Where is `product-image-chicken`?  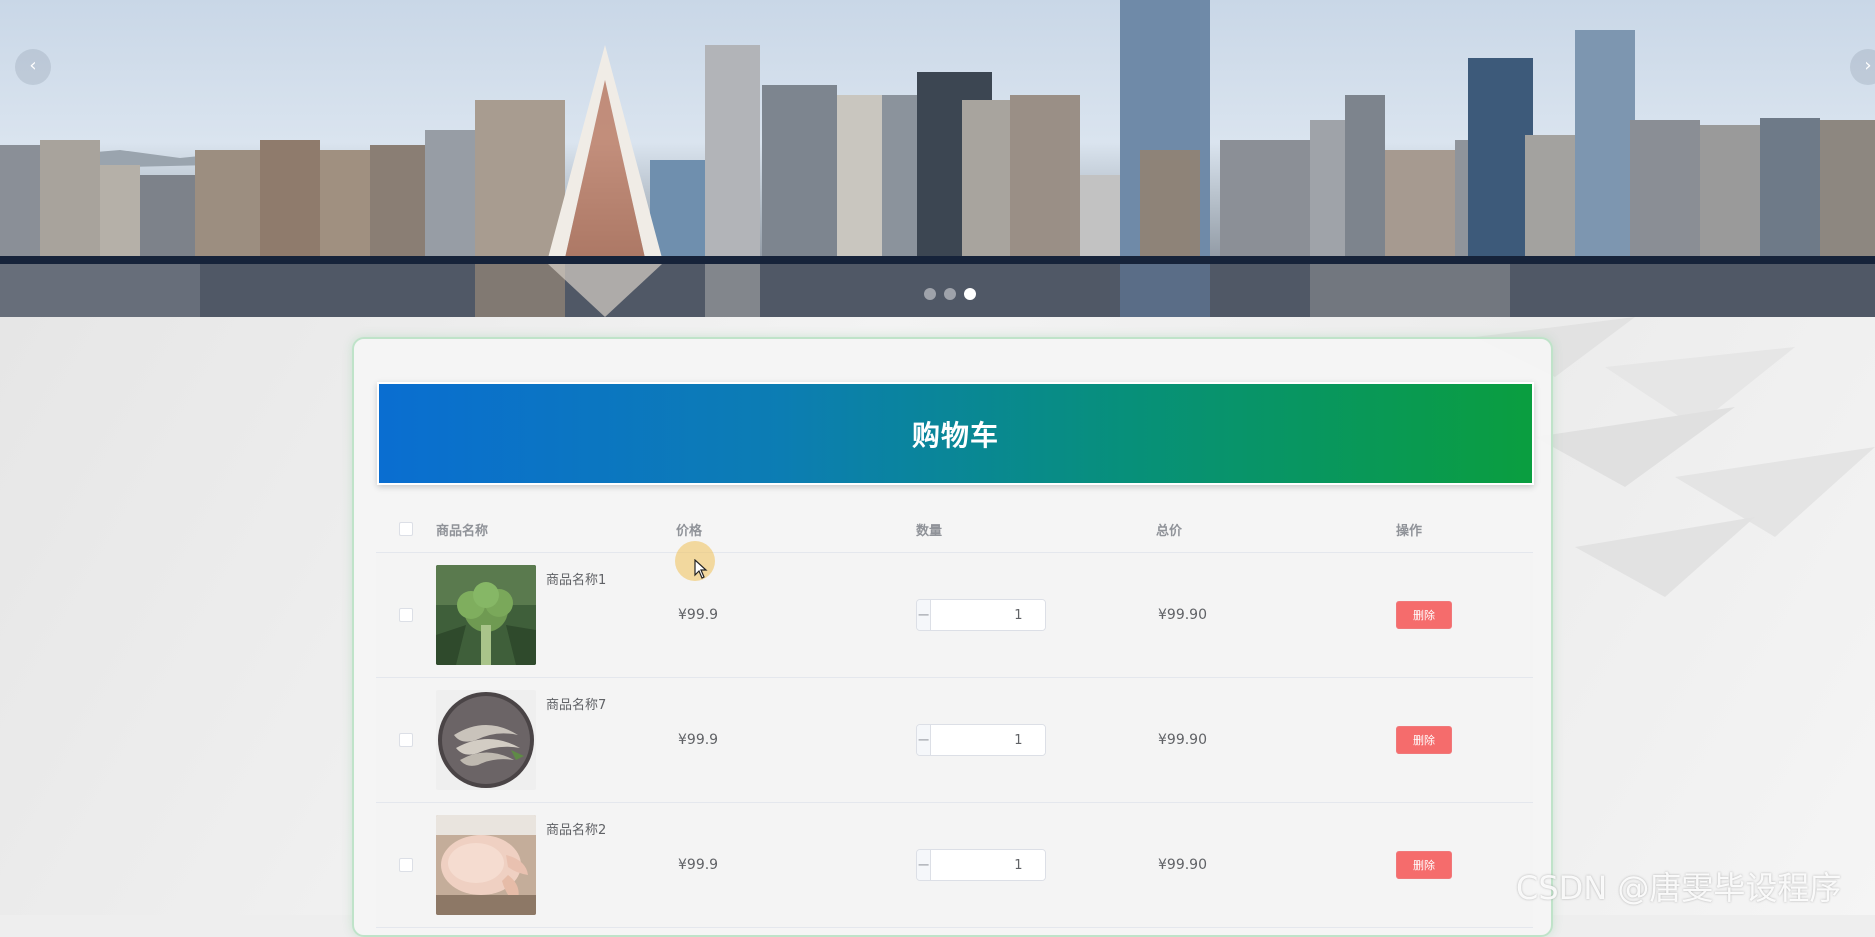
product-image-chicken is located at coordinates (486, 865).